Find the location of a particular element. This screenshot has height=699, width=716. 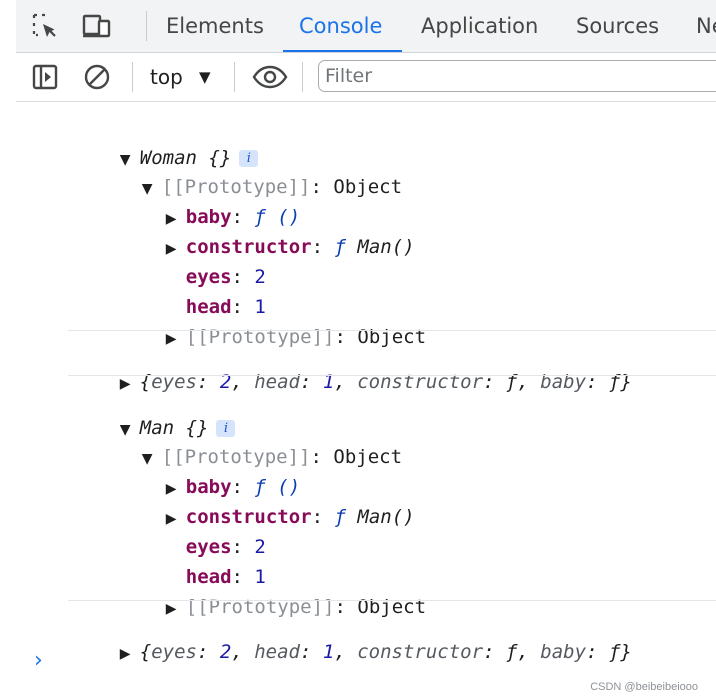

summary-key: constructor is located at coordinates (420, 652).